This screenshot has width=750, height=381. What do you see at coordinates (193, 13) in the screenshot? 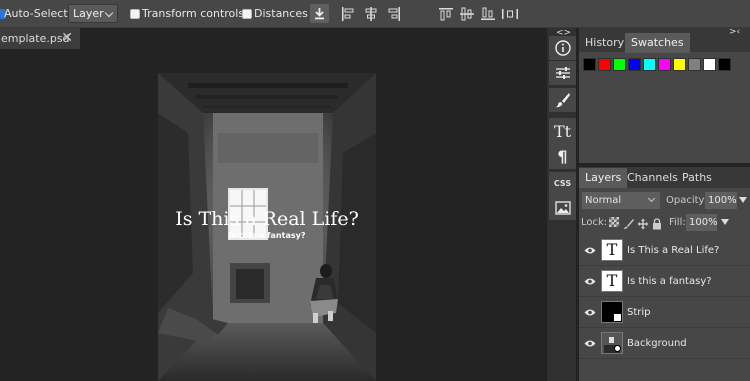
I see `transform-controls-label: Transform controls` at bounding box center [193, 13].